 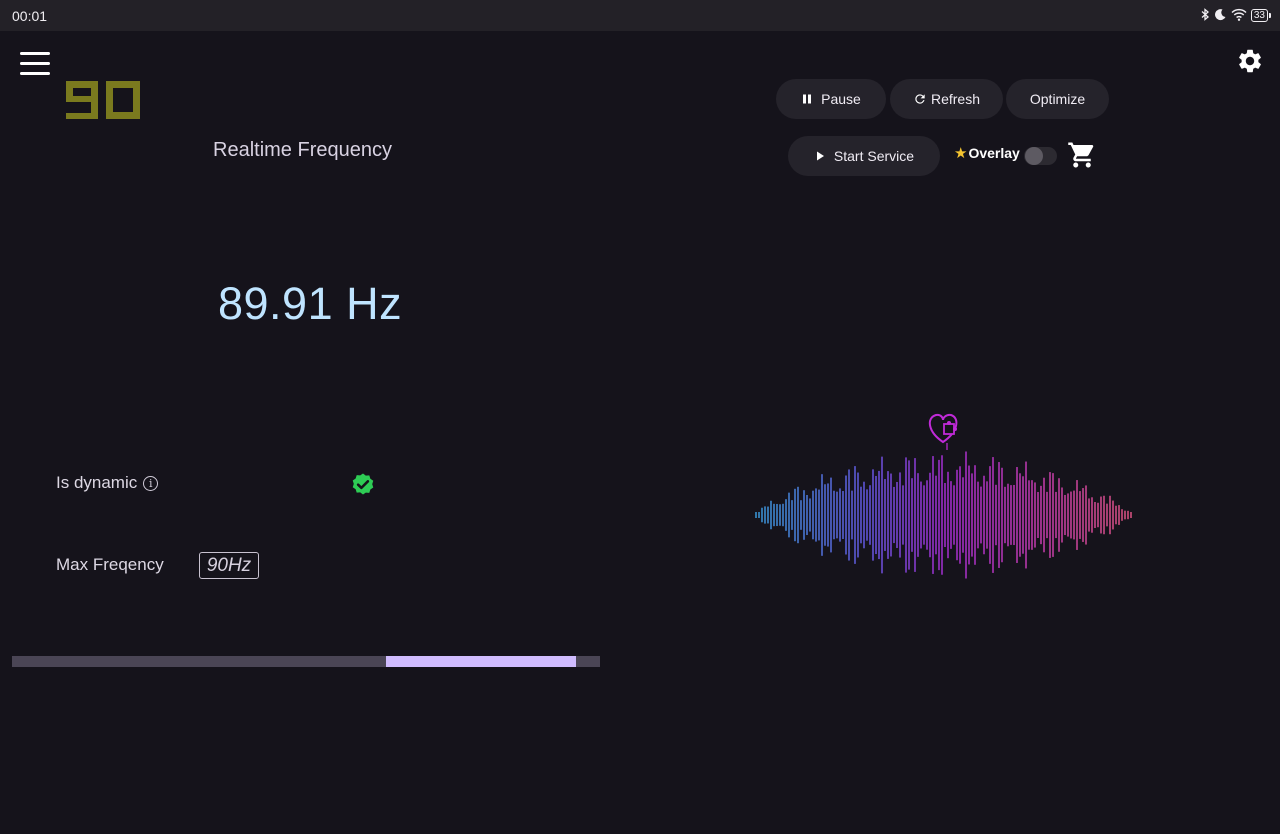 I want to click on settings-gear-icon, so click(x=1250, y=61).